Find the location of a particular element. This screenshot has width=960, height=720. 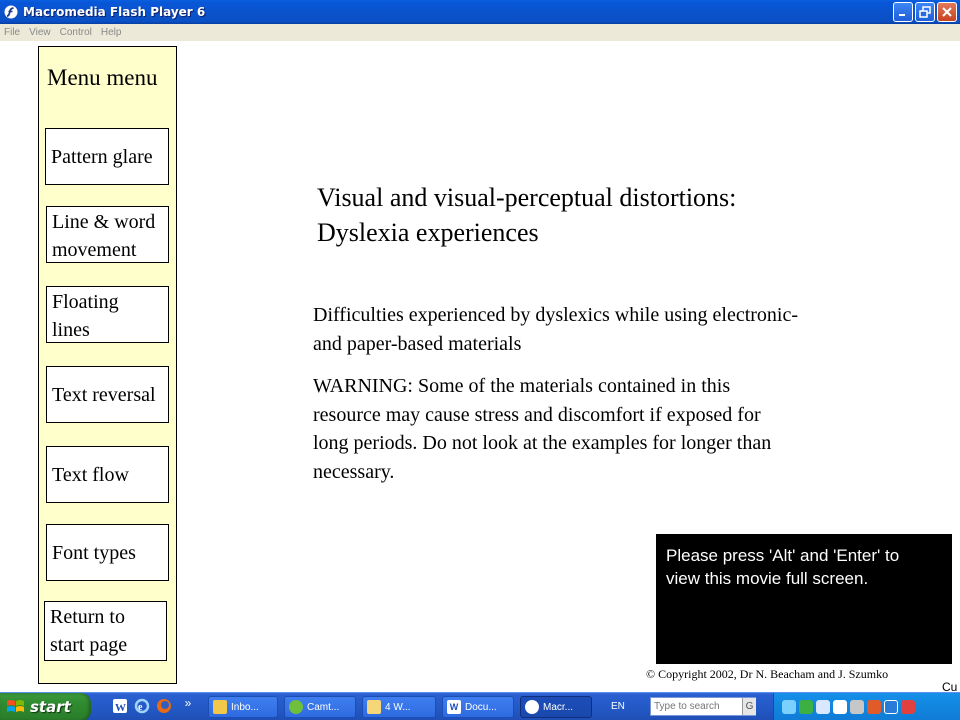

firefox-icon is located at coordinates (164, 706).